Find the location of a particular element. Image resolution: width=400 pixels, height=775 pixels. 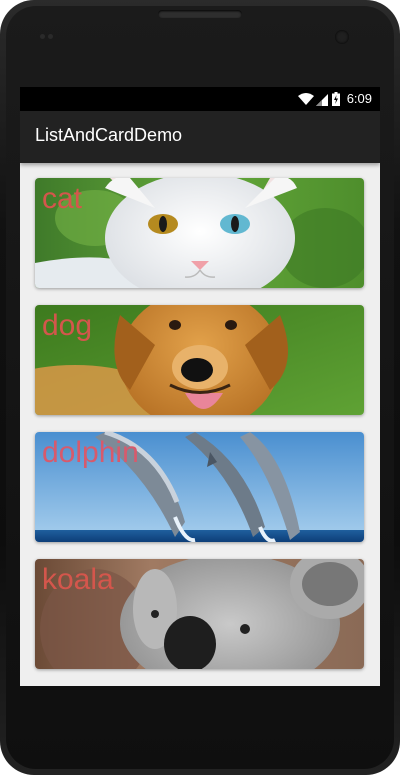

wifi-icon is located at coordinates (306, 99).